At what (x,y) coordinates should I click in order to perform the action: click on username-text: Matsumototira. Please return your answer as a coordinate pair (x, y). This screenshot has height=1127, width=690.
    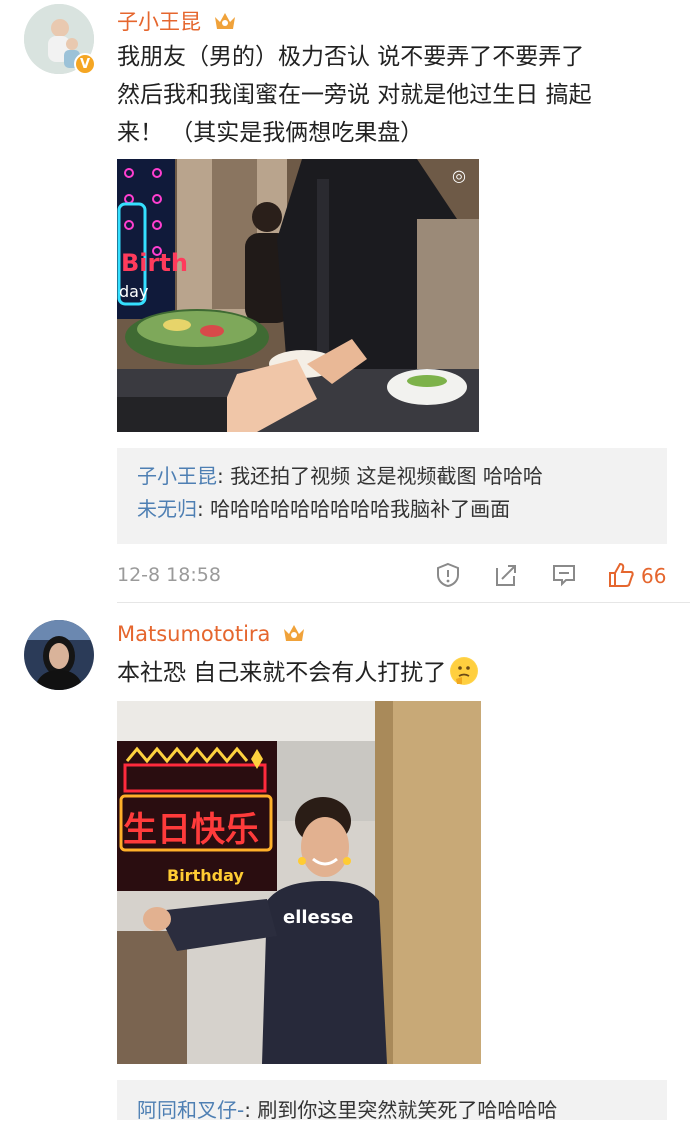
    Looking at the image, I should click on (193, 634).